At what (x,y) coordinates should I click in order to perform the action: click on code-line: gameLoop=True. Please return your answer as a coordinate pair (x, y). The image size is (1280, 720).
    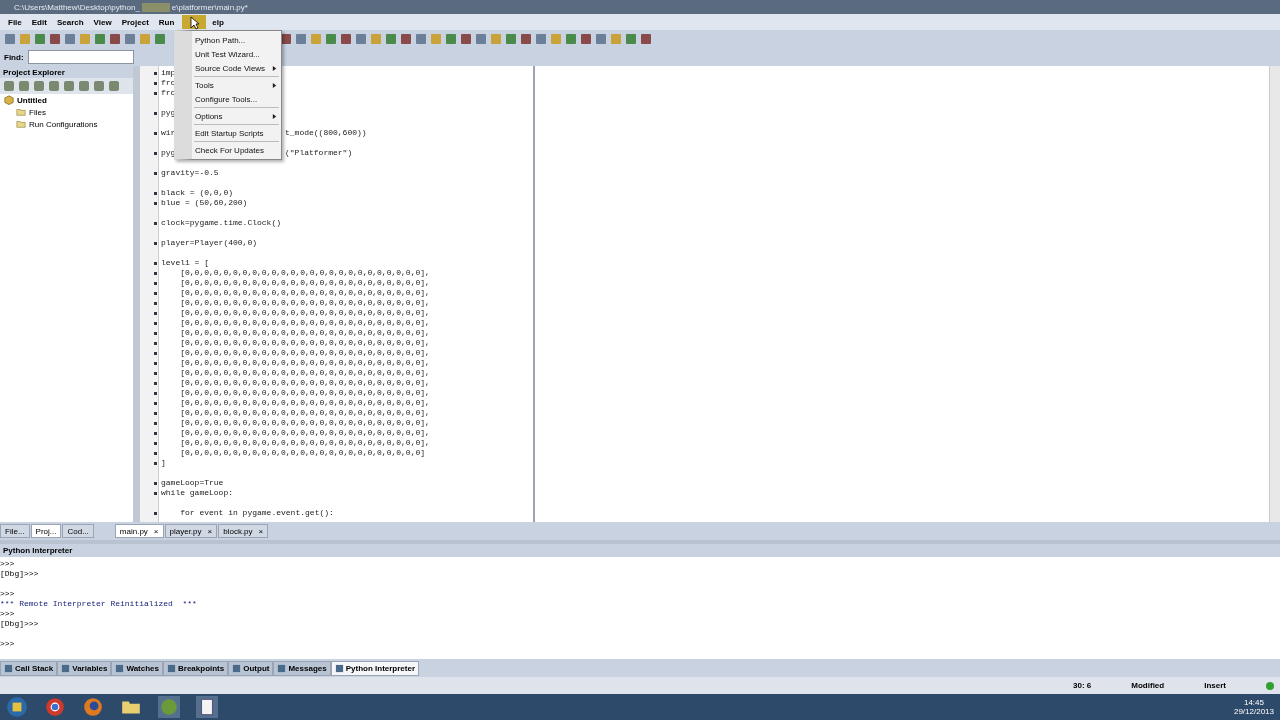
    Looking at the image, I should click on (192, 483).